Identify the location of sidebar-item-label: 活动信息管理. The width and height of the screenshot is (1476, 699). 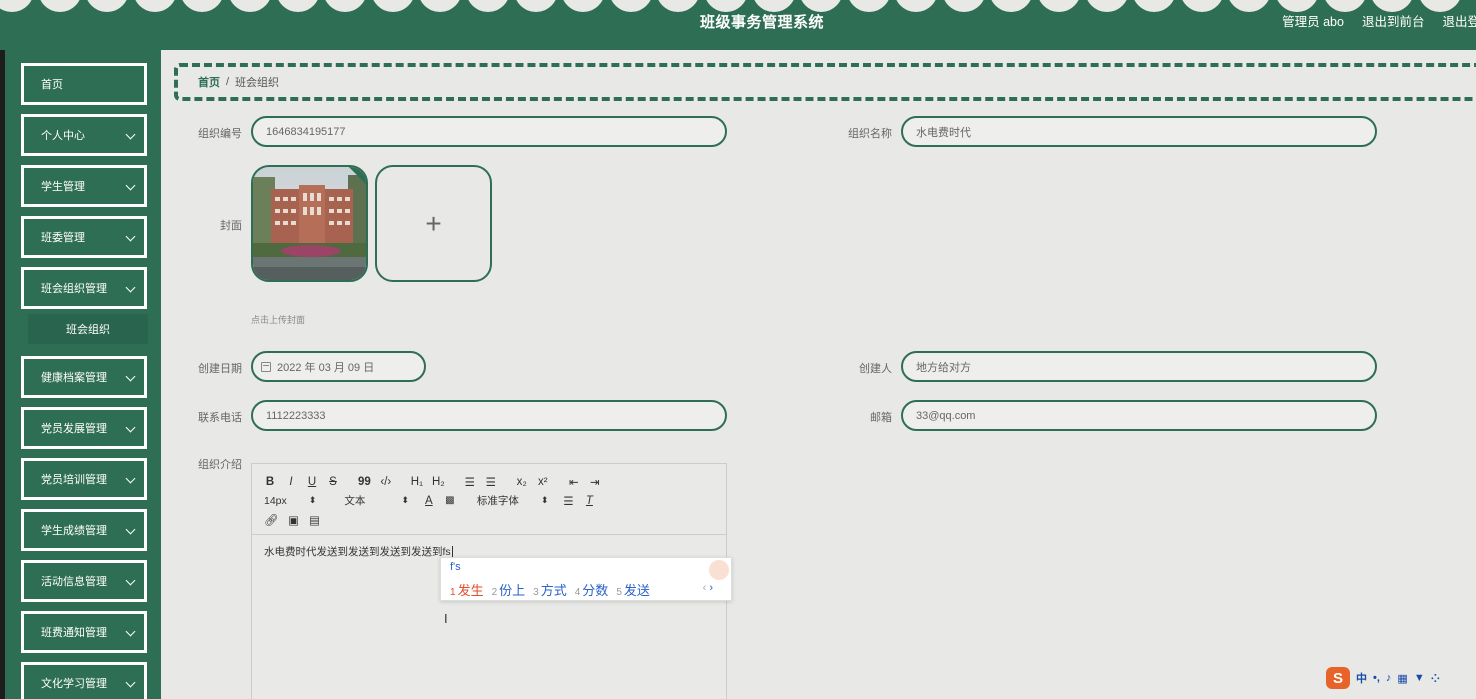
(74, 582).